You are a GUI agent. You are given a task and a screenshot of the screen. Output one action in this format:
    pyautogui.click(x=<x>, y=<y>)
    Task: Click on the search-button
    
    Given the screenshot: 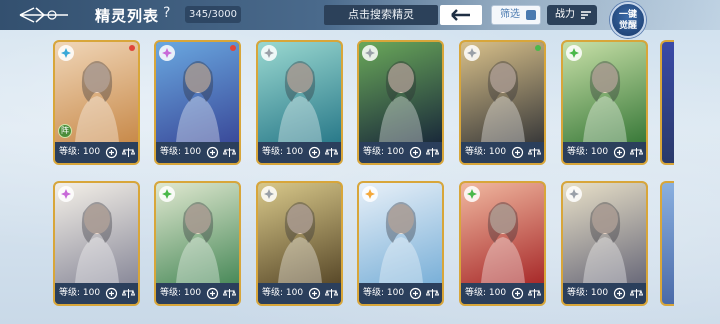 What is the action you would take?
    pyautogui.click(x=461, y=15)
    